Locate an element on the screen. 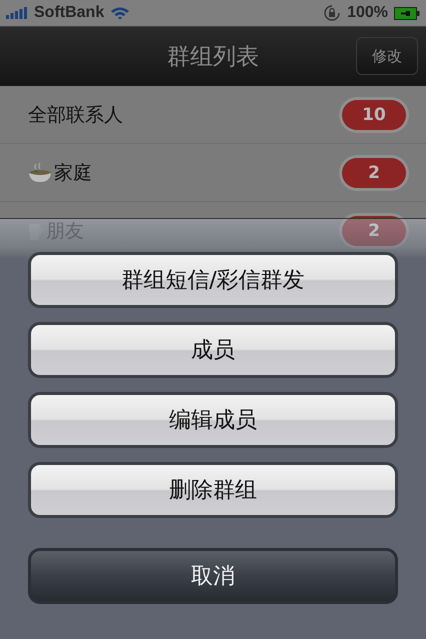  action-button: 成员 is located at coordinates (213, 350).